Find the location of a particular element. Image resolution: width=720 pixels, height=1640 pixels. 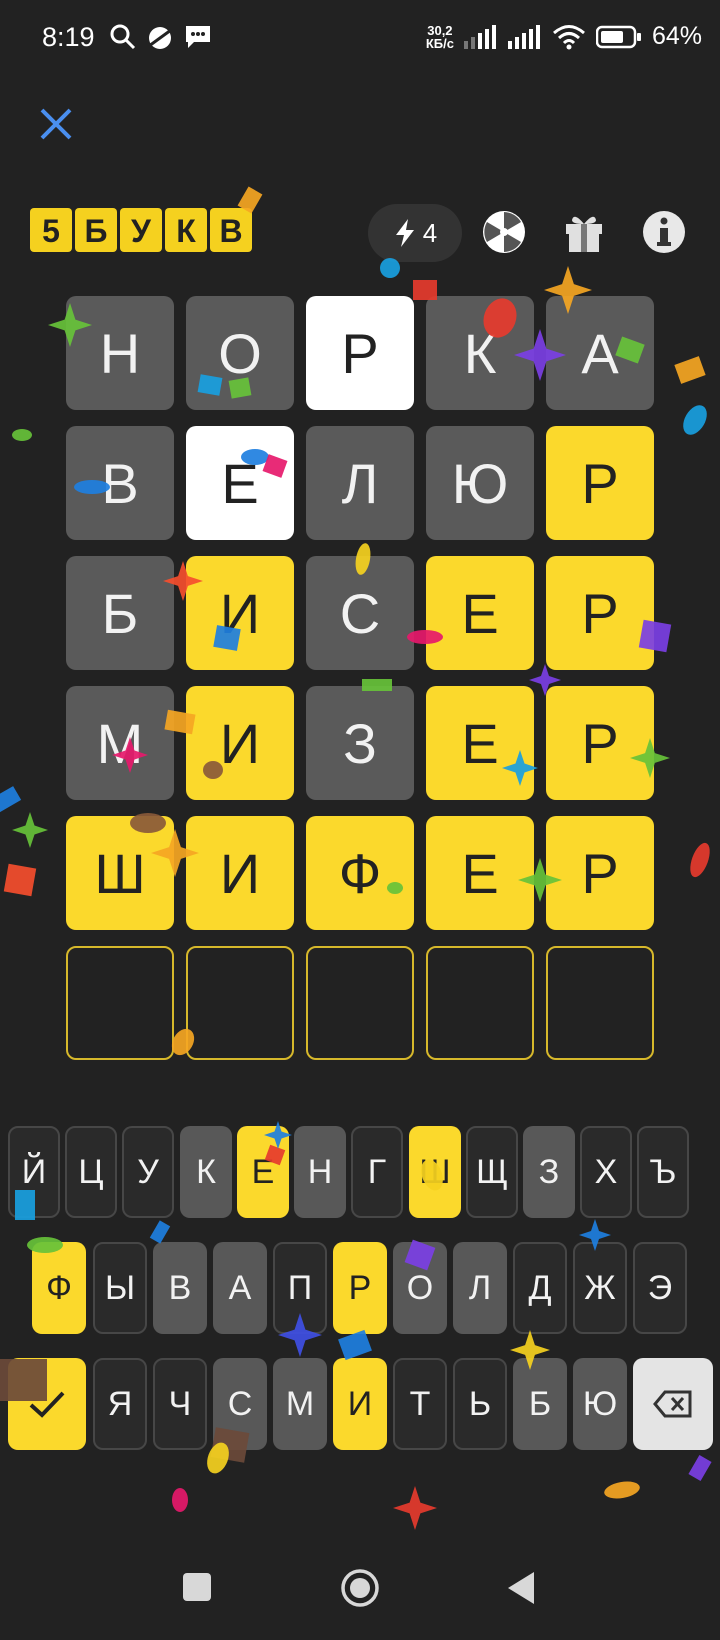

letter-key: У is located at coordinates (148, 1172).